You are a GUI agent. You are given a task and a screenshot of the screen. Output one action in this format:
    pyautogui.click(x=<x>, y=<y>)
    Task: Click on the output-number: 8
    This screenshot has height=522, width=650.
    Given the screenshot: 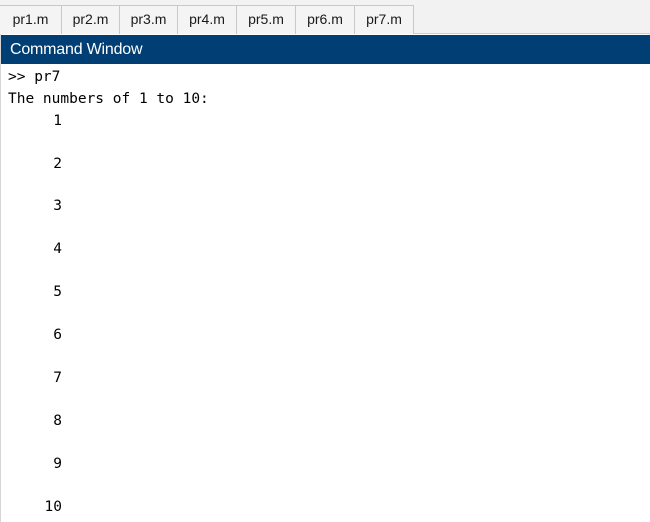 What is the action you would take?
    pyautogui.click(x=57, y=421)
    